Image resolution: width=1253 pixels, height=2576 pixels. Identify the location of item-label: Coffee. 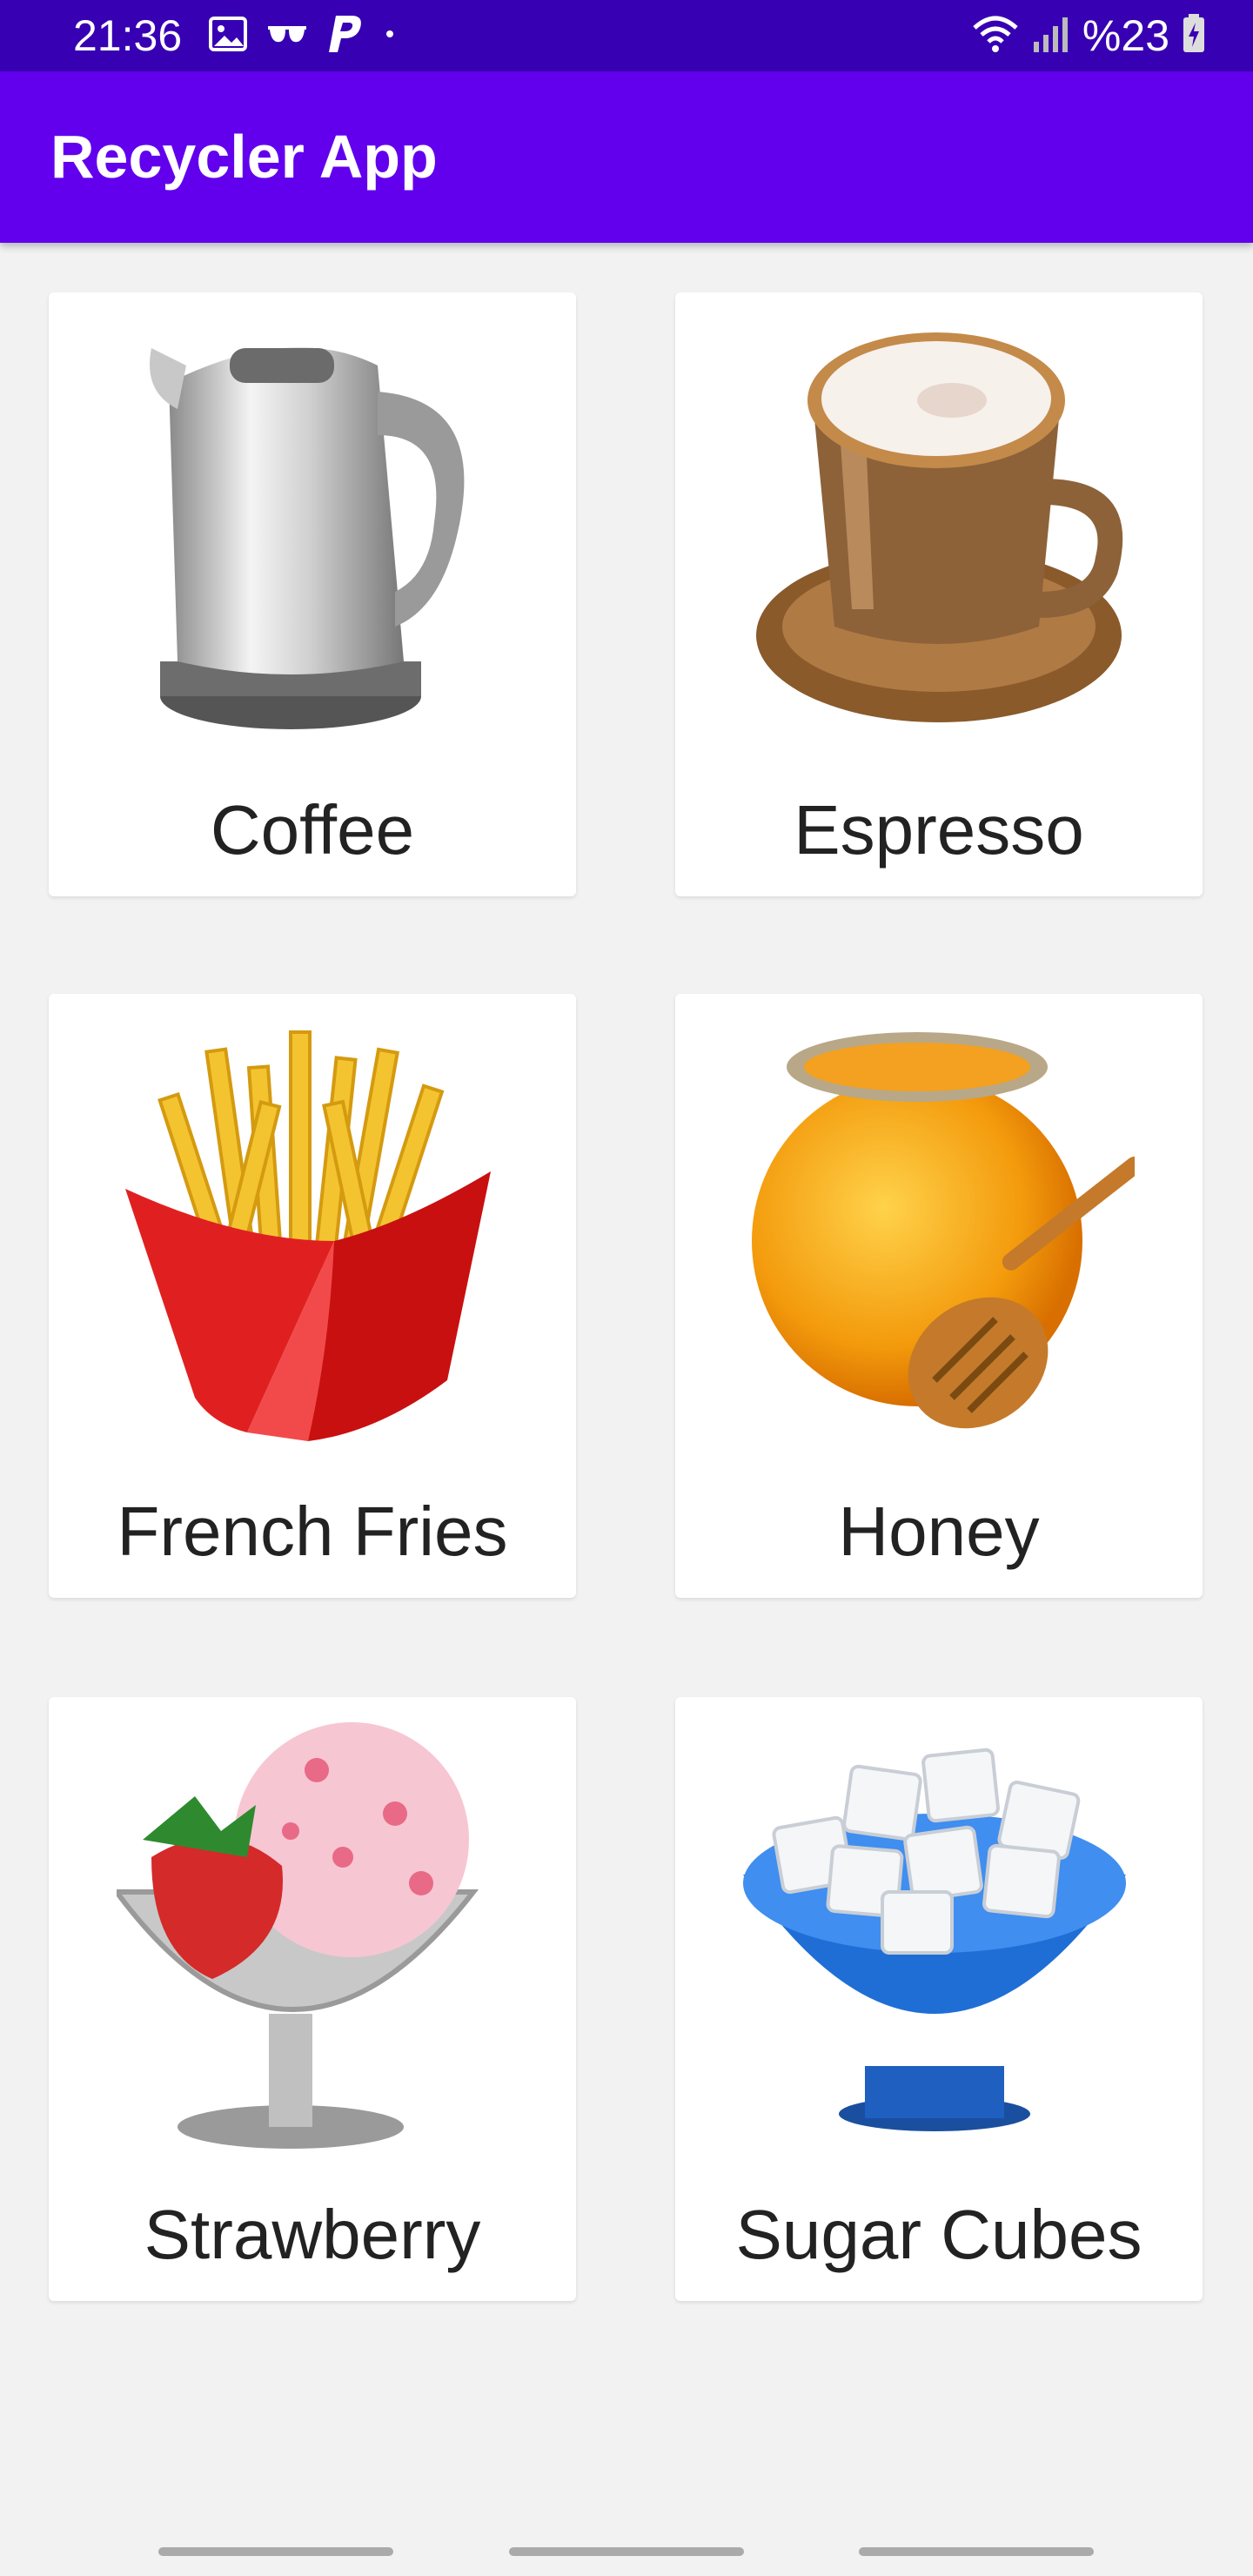
(312, 830).